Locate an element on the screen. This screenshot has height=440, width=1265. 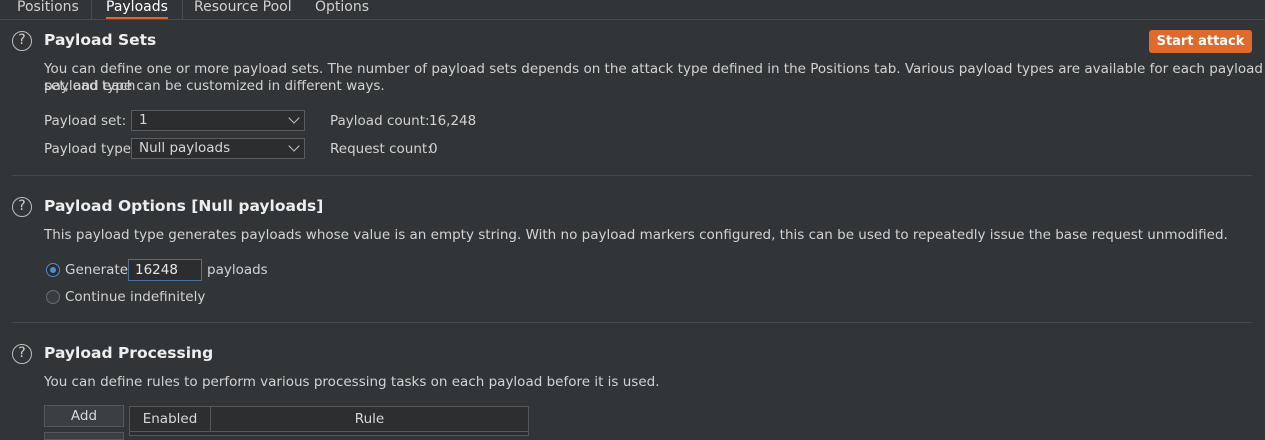
generate-count-input: 16248 is located at coordinates (165, 270).